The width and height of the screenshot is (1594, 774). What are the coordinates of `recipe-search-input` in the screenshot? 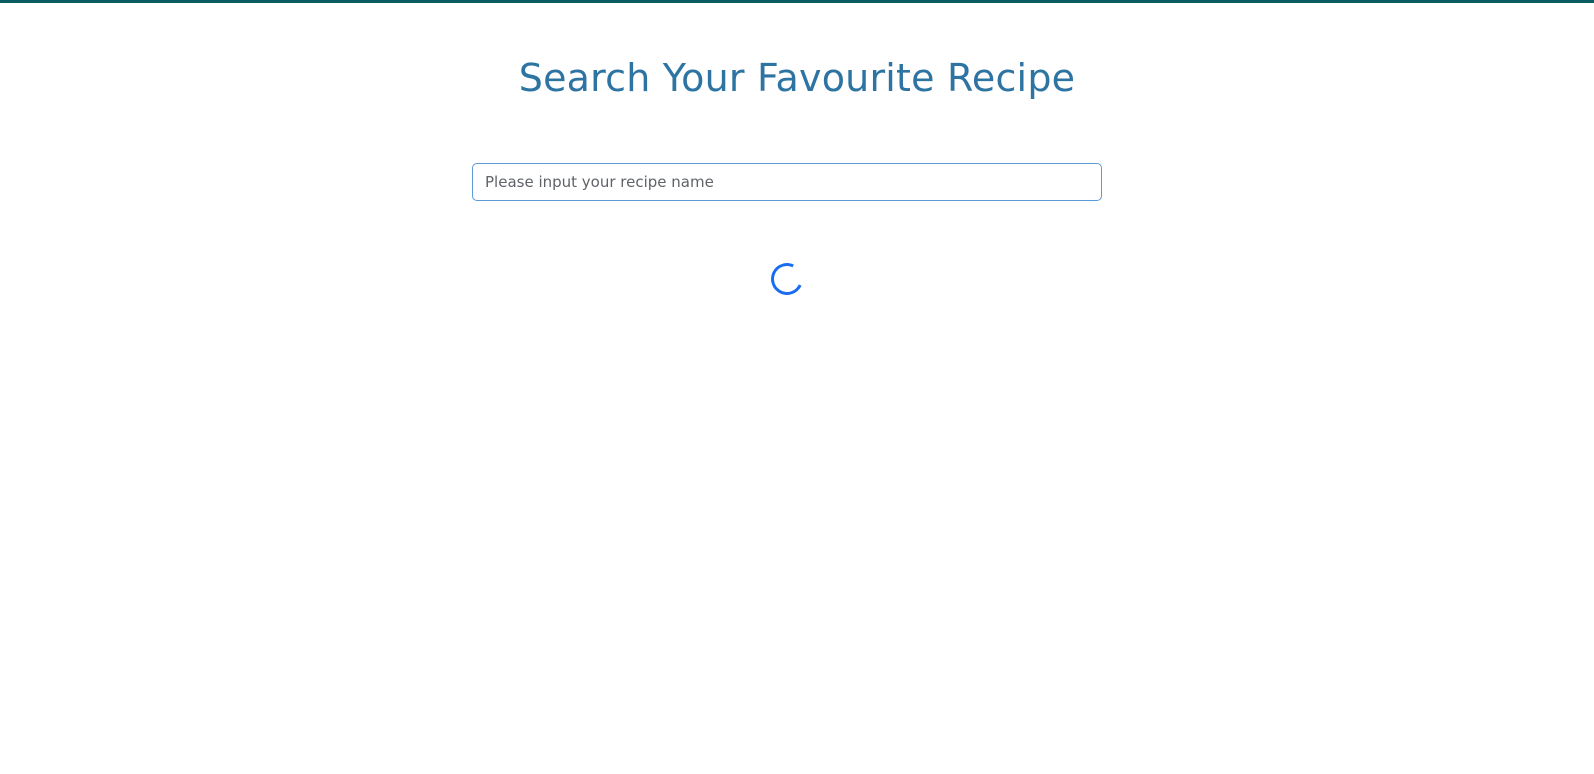 It's located at (787, 182).